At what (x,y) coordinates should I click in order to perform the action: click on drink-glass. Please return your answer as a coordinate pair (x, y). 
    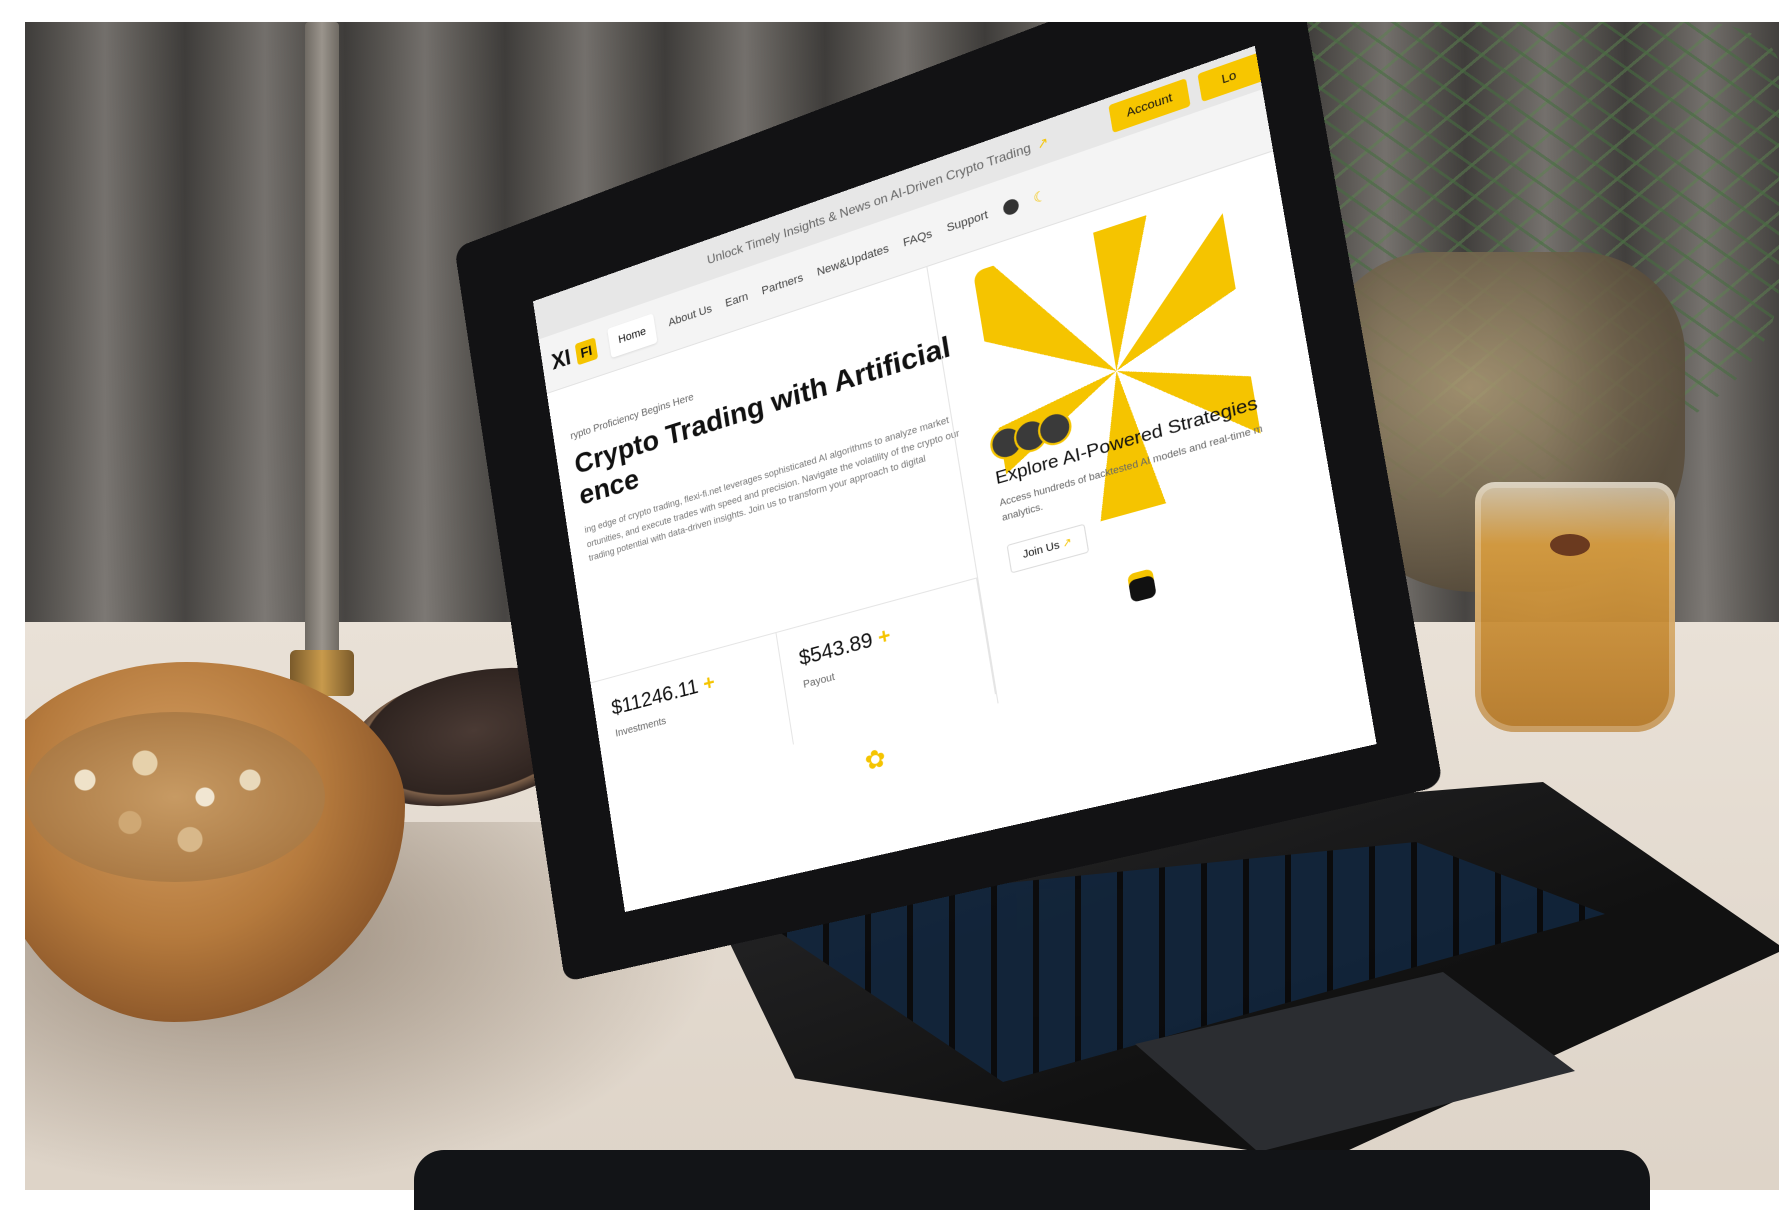
    Looking at the image, I should click on (1575, 607).